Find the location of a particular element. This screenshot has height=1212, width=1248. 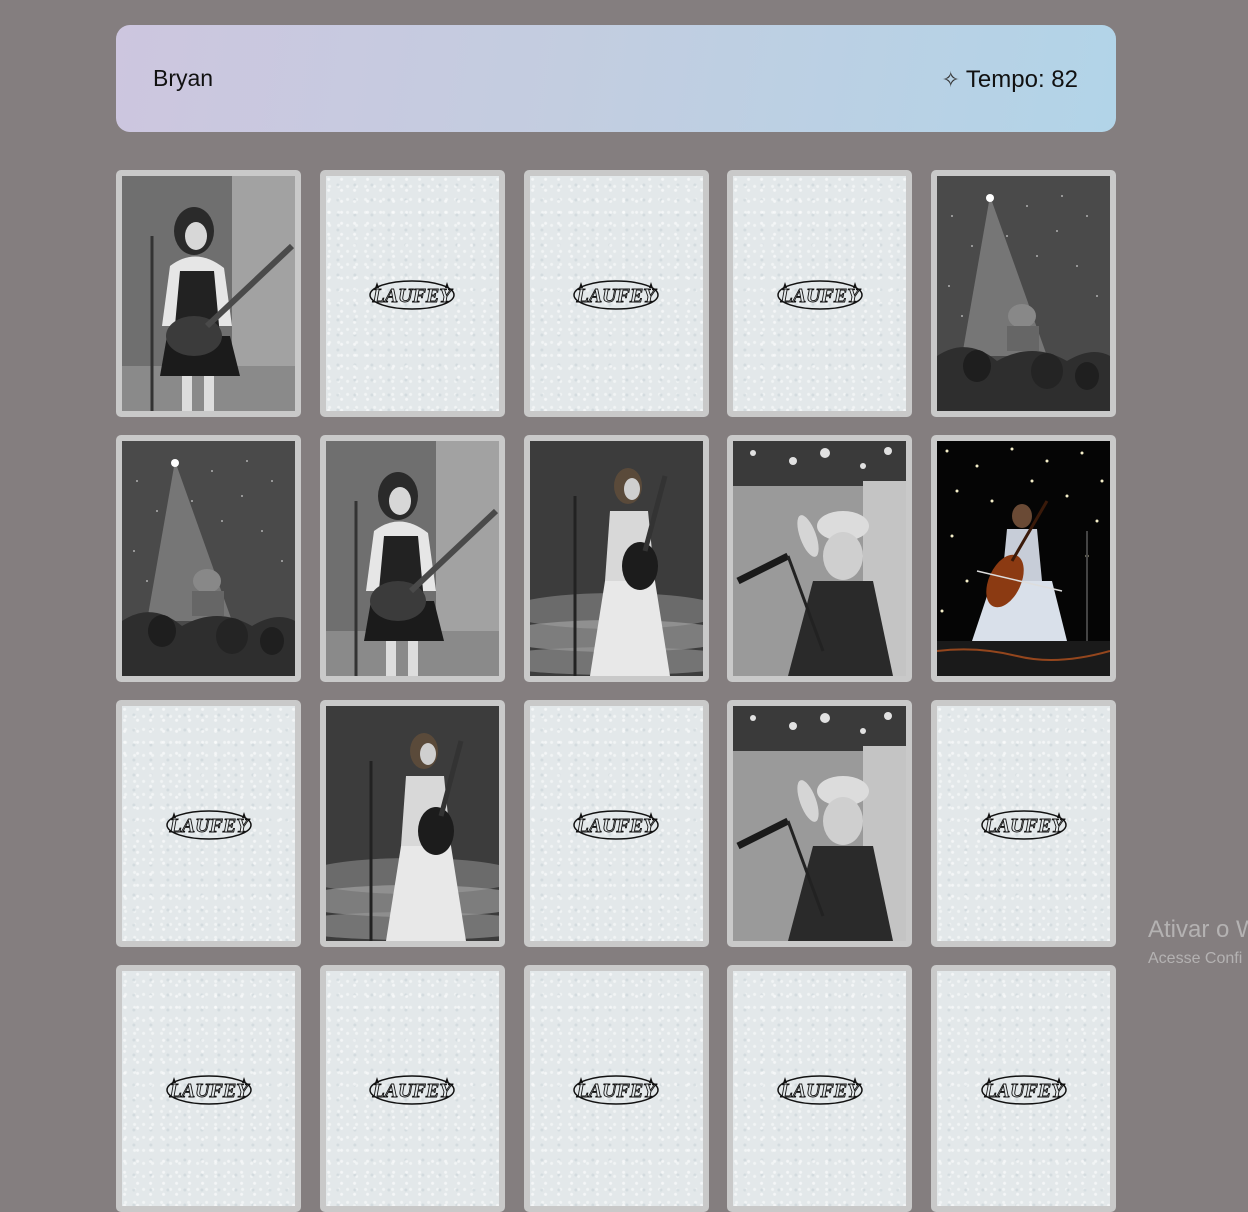

memory-card-face-cellist-stage is located at coordinates (1023, 558).